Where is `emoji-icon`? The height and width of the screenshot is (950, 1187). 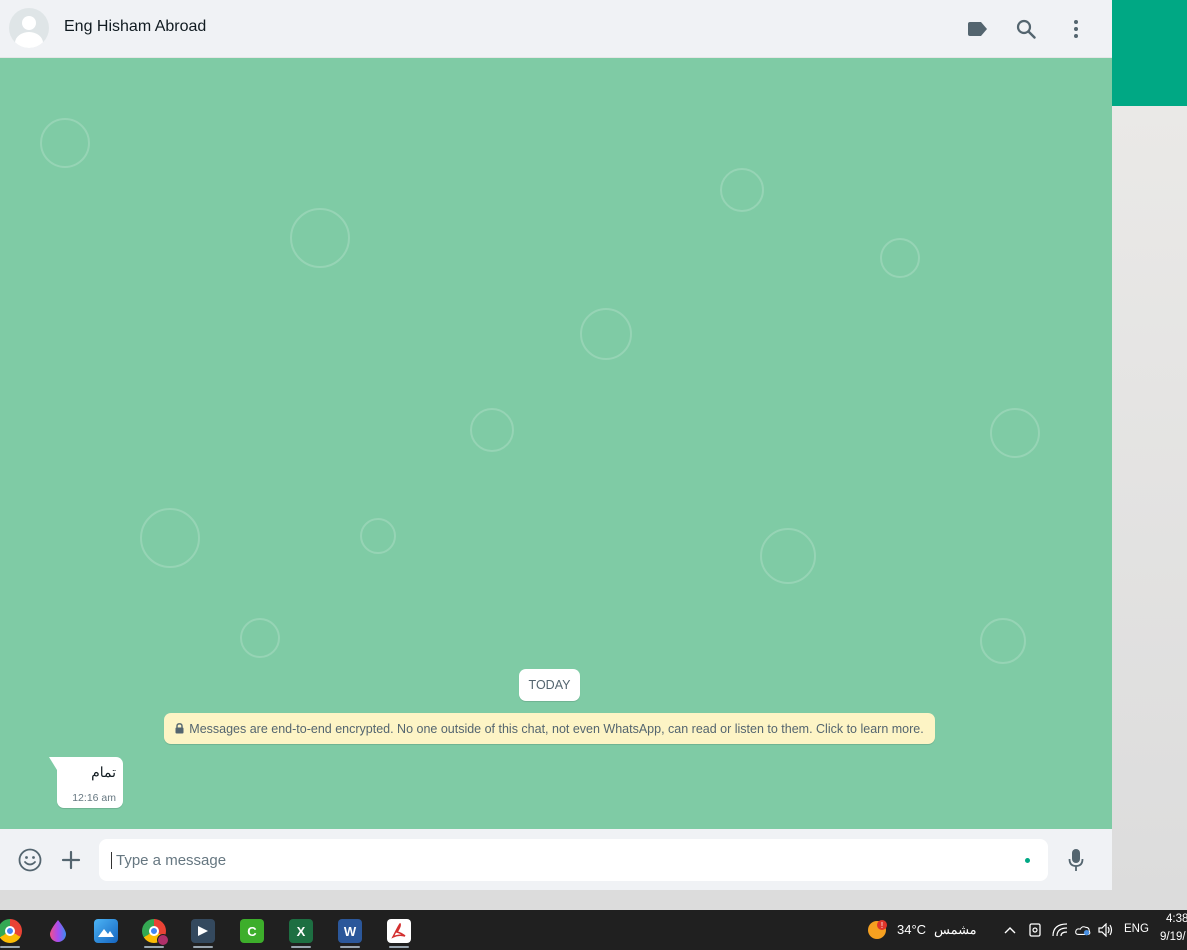 emoji-icon is located at coordinates (30, 860).